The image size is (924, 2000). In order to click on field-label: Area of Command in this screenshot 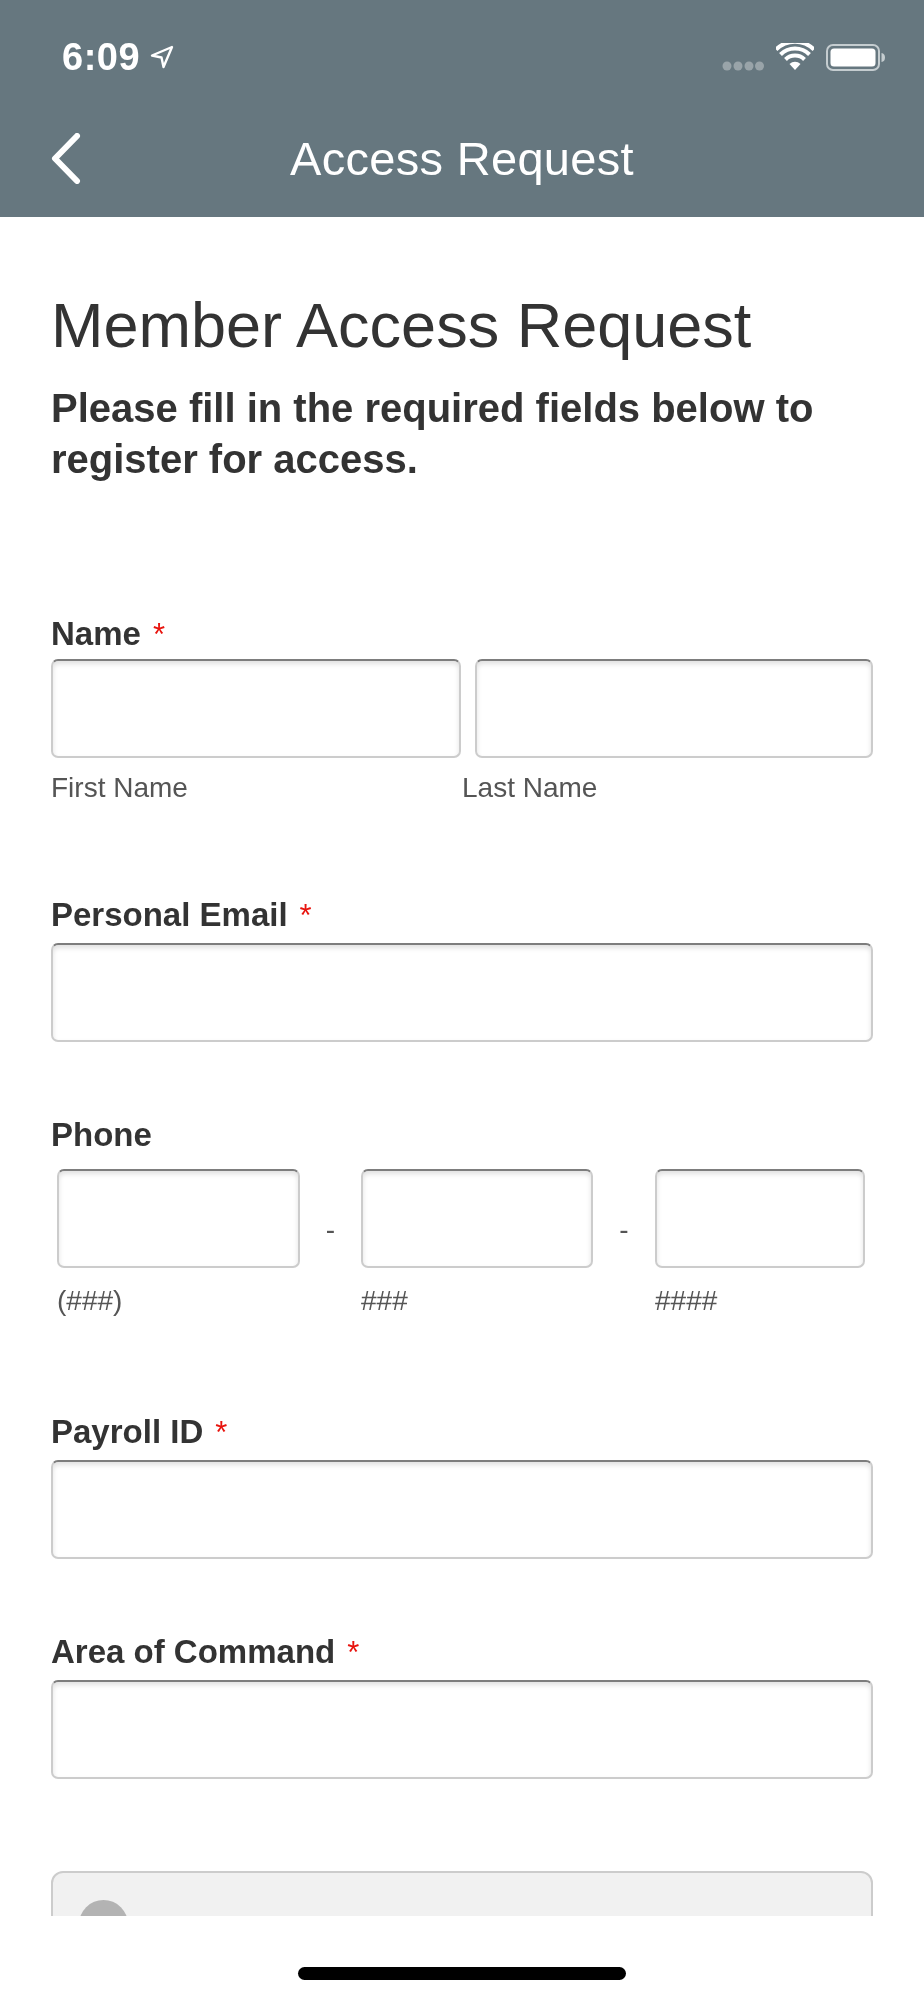, I will do `click(193, 1652)`.